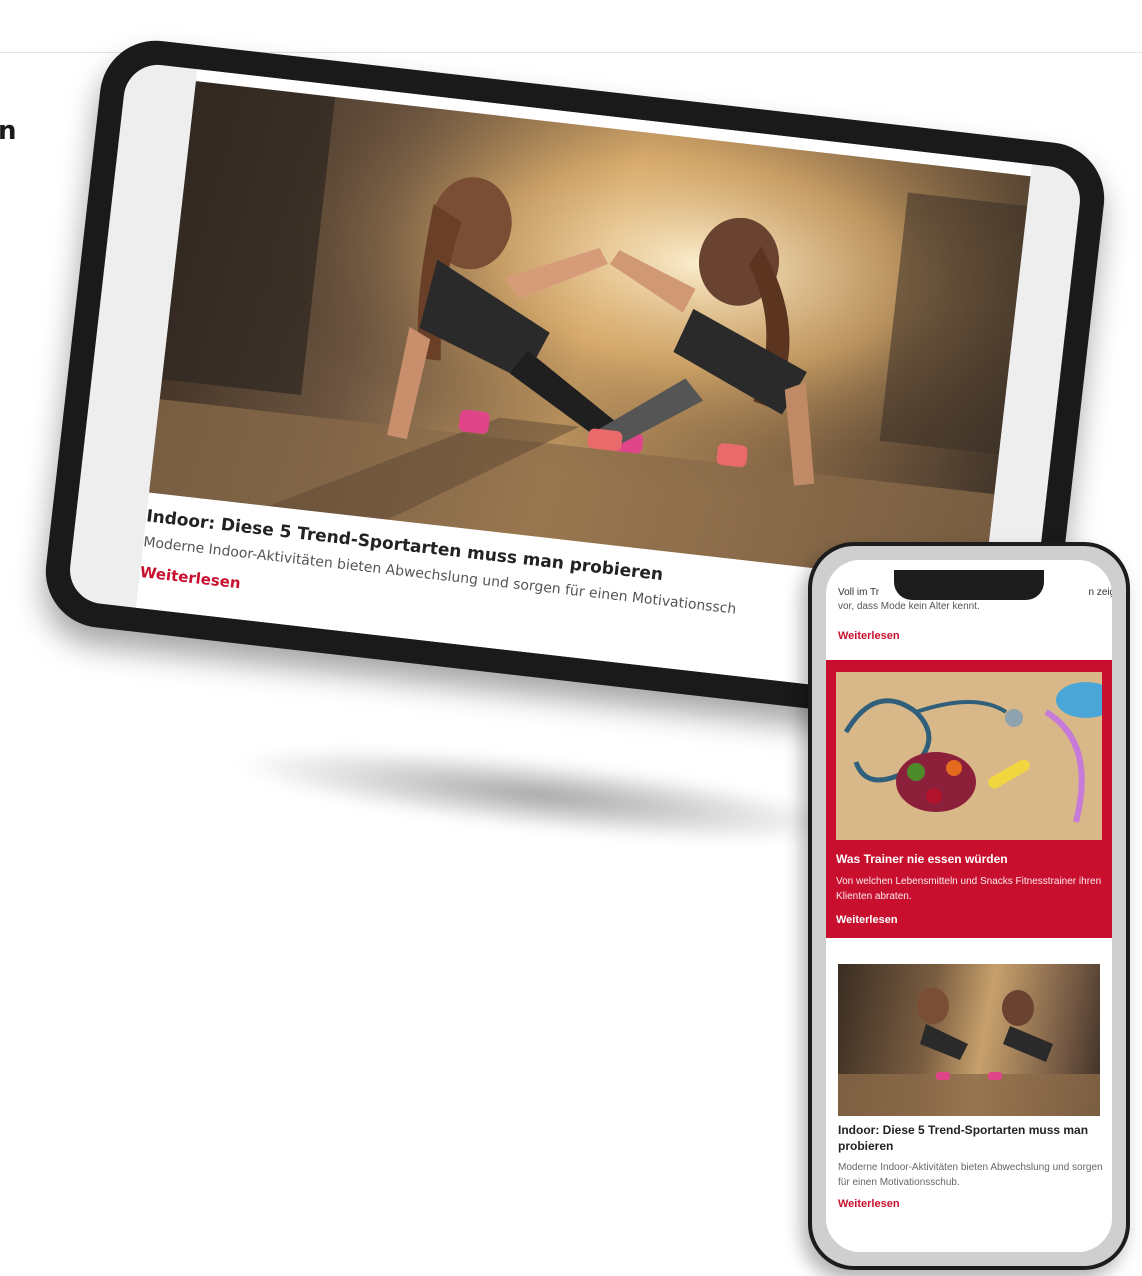  What do you see at coordinates (190, 577) in the screenshot?
I see `featured-read-more-link: Weiterlesen` at bounding box center [190, 577].